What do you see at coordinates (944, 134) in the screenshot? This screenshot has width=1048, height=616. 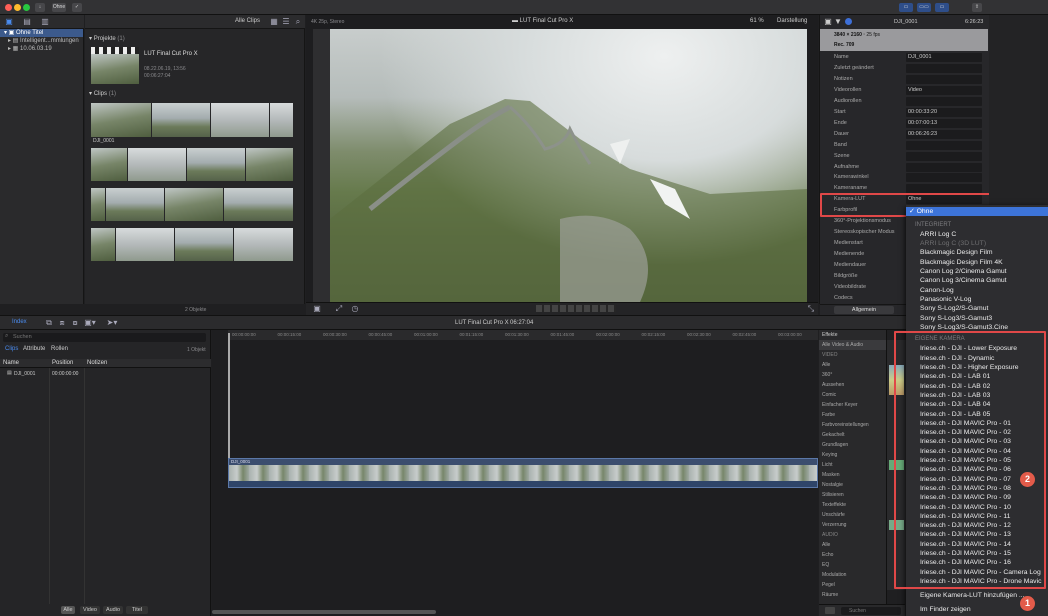 I see `inspector-row-value: 00:06:26:23` at bounding box center [944, 134].